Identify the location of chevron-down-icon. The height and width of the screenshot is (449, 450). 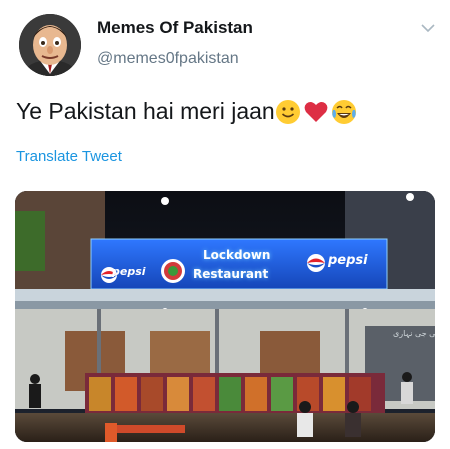
(428, 28).